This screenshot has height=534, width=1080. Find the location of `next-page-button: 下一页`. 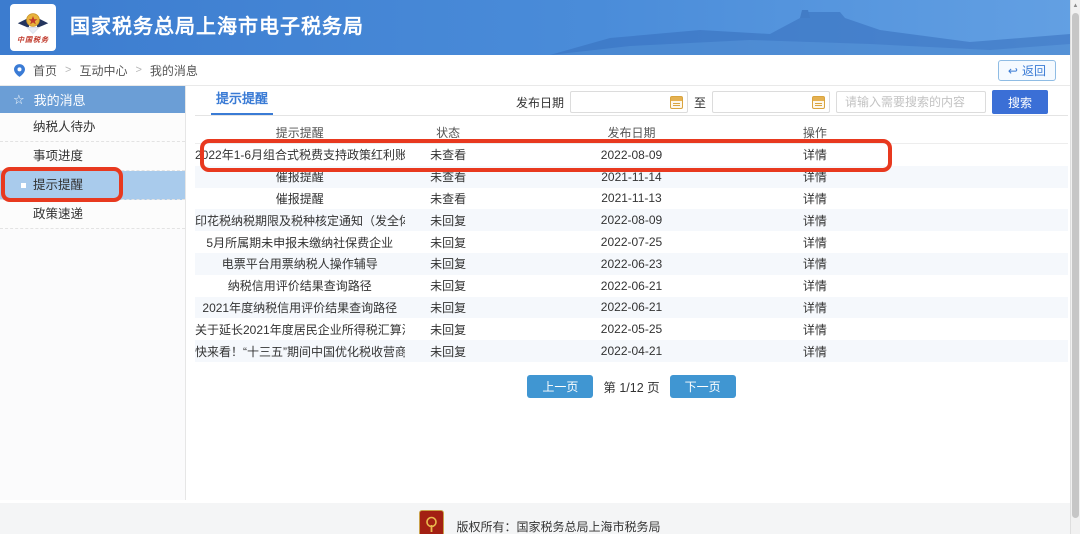

next-page-button: 下一页 is located at coordinates (702, 386).